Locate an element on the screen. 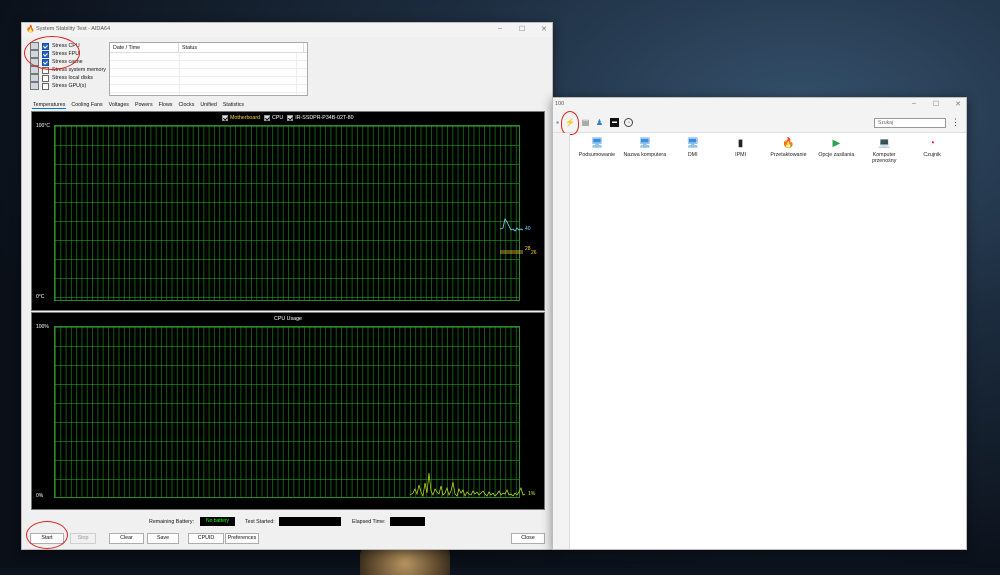 The width and height of the screenshot is (1000, 575). category-label: IPMI is located at coordinates (740, 155).